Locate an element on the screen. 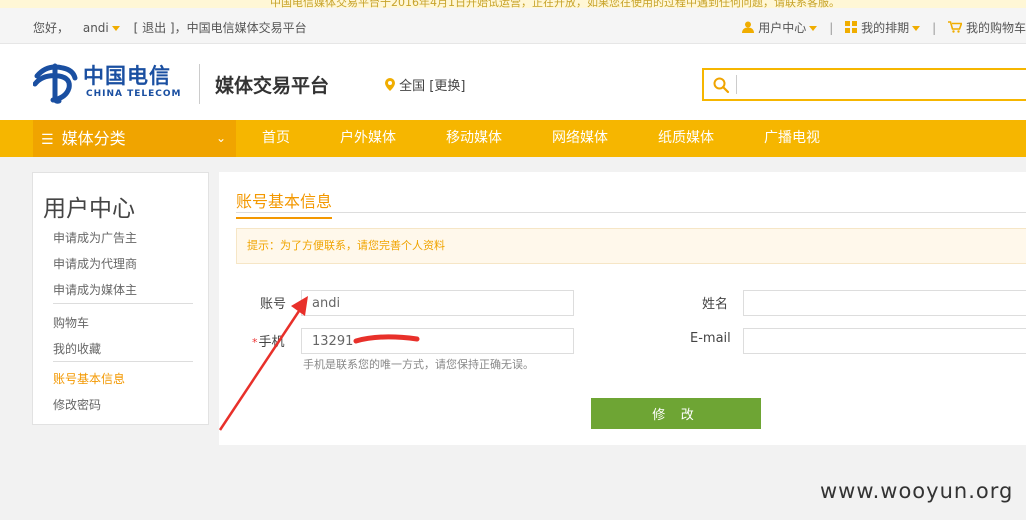 The image size is (1026, 520). info-tip: 提示：为了方便联系，请您完善个人资料 is located at coordinates (631, 246).